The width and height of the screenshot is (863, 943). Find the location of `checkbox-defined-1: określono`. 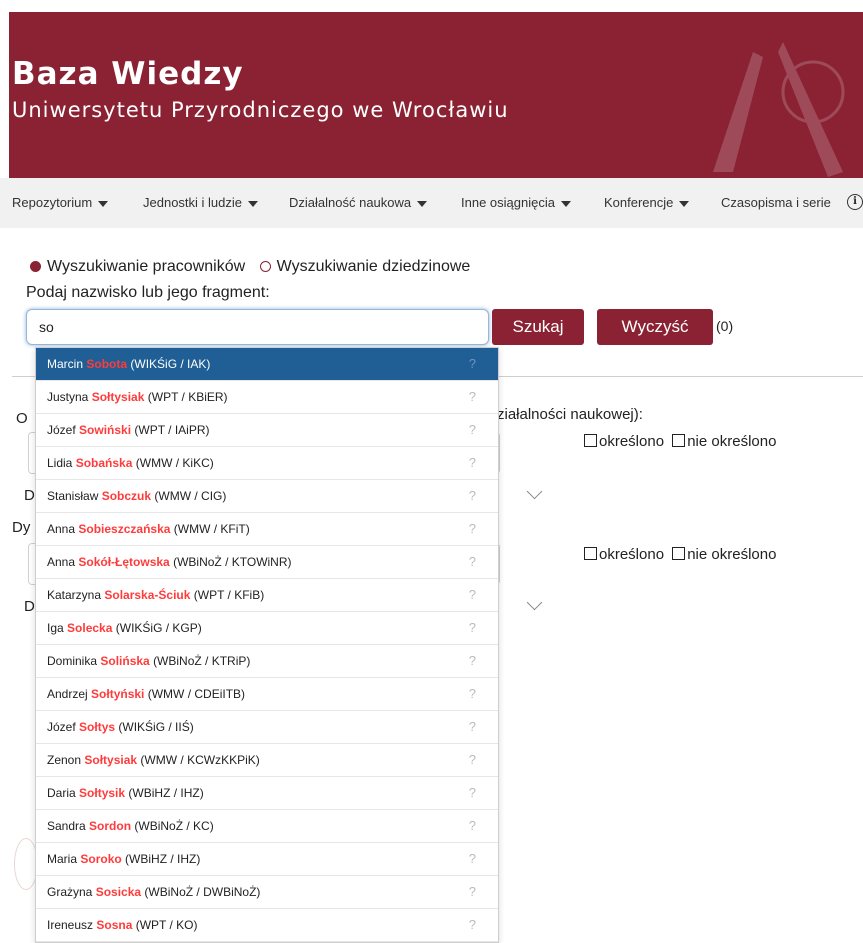

checkbox-defined-1: określono is located at coordinates (624, 441).